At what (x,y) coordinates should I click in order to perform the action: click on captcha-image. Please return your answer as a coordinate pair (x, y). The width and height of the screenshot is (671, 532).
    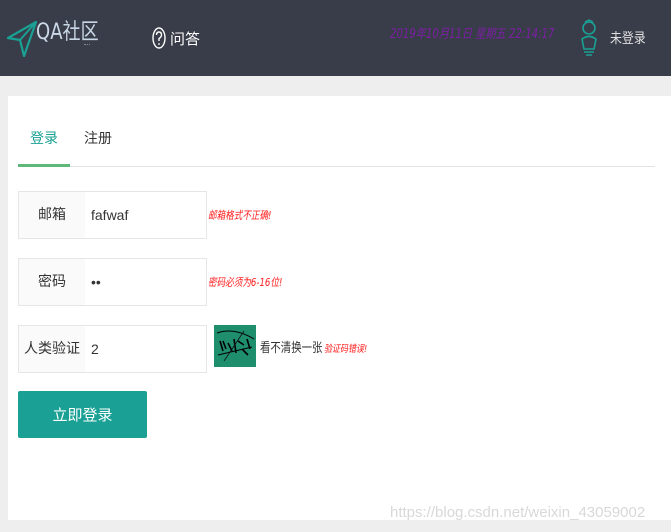
    Looking at the image, I should click on (235, 346).